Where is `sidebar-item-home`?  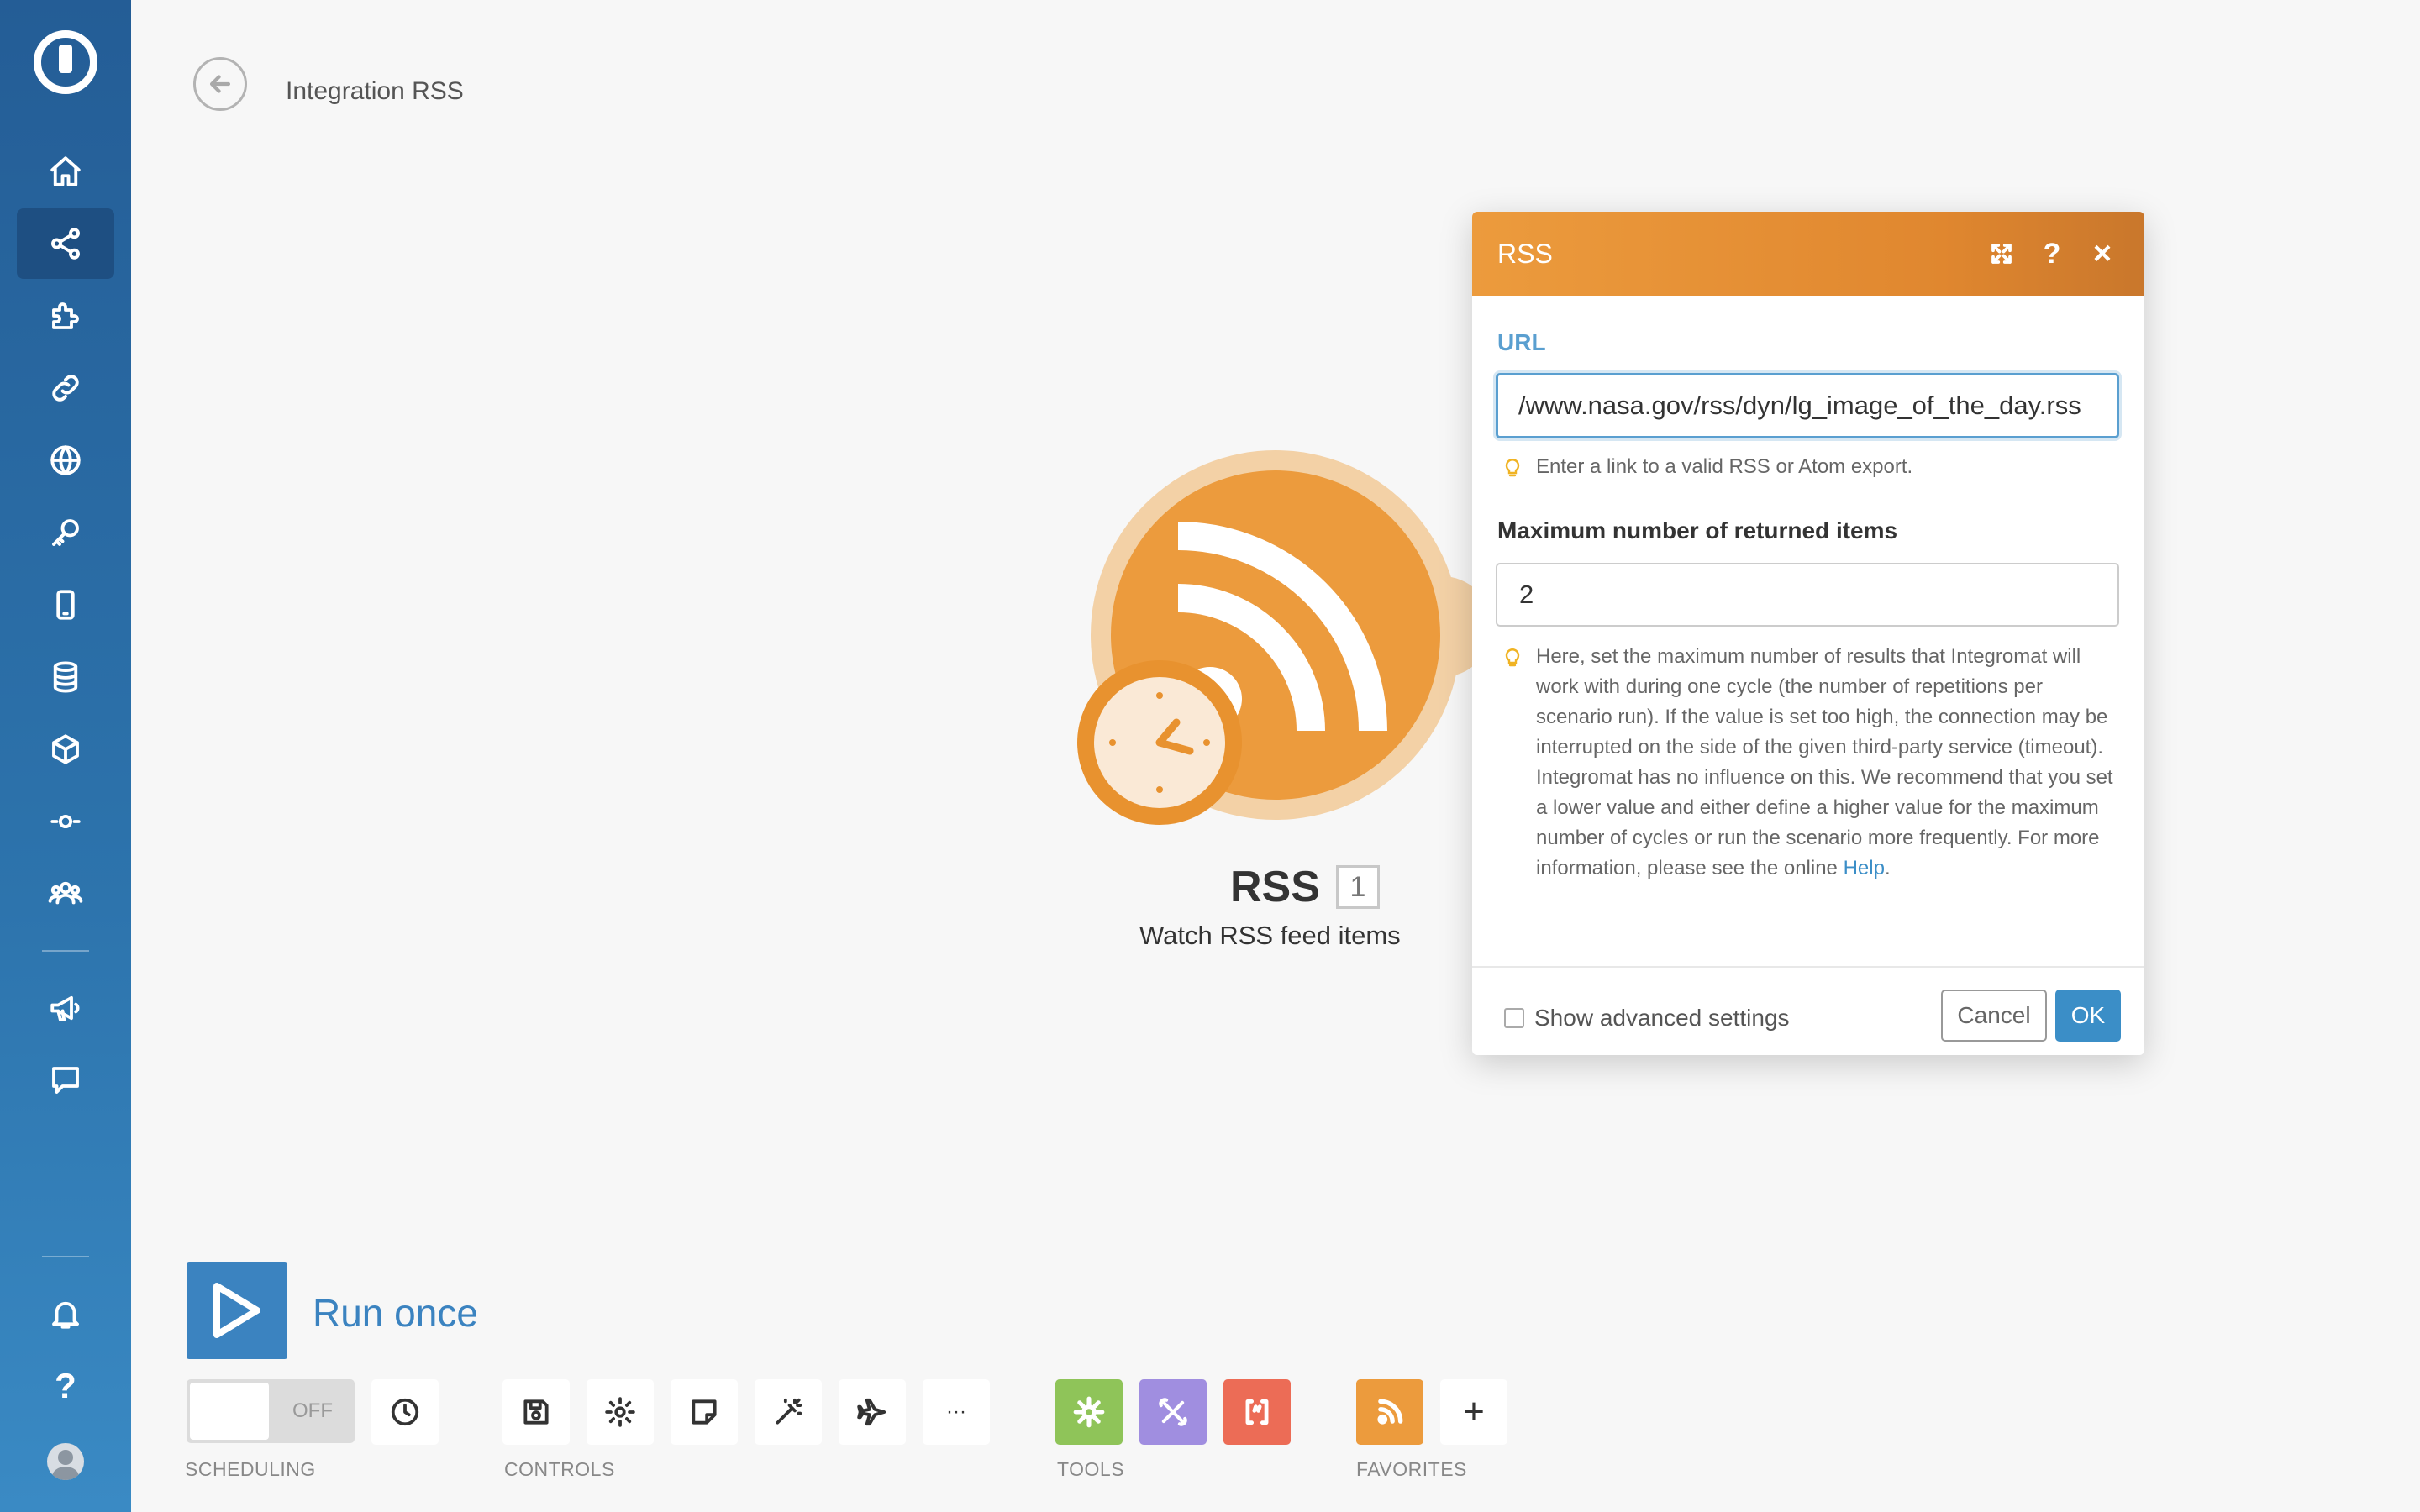
sidebar-item-home is located at coordinates (65, 171).